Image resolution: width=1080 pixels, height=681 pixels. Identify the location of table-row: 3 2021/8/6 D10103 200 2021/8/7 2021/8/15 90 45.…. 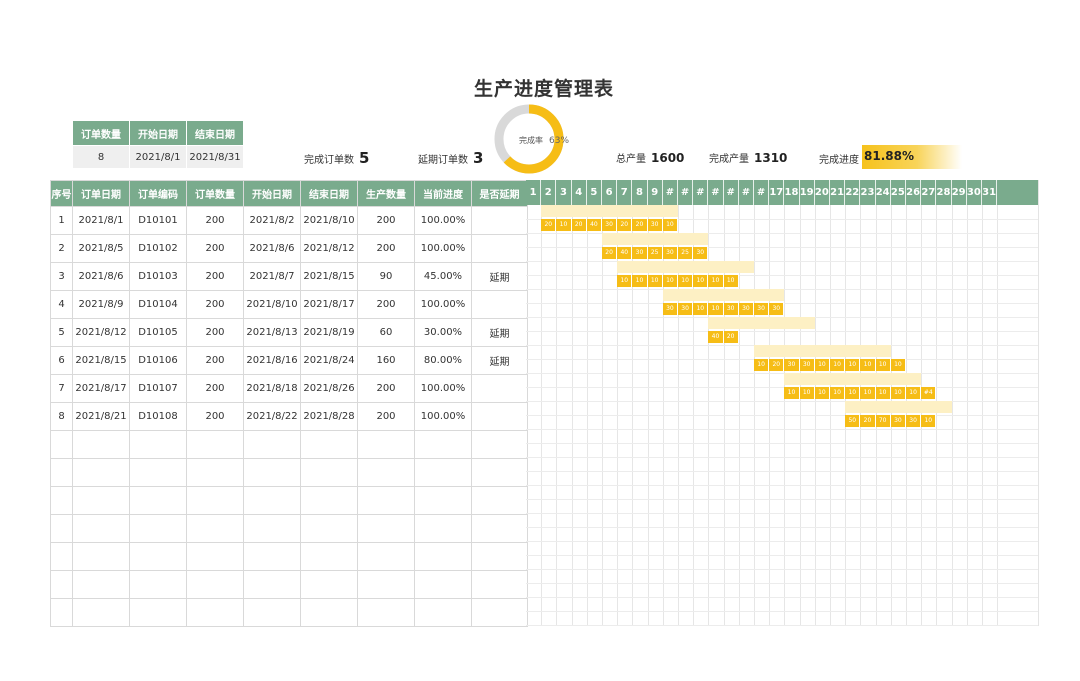
(289, 276).